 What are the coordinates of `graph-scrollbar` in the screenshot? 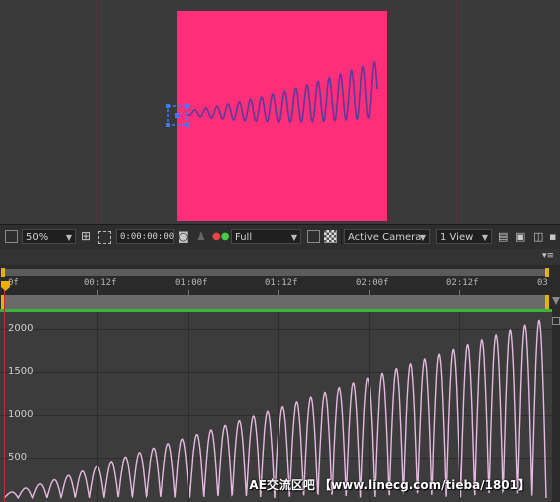 It's located at (556, 398).